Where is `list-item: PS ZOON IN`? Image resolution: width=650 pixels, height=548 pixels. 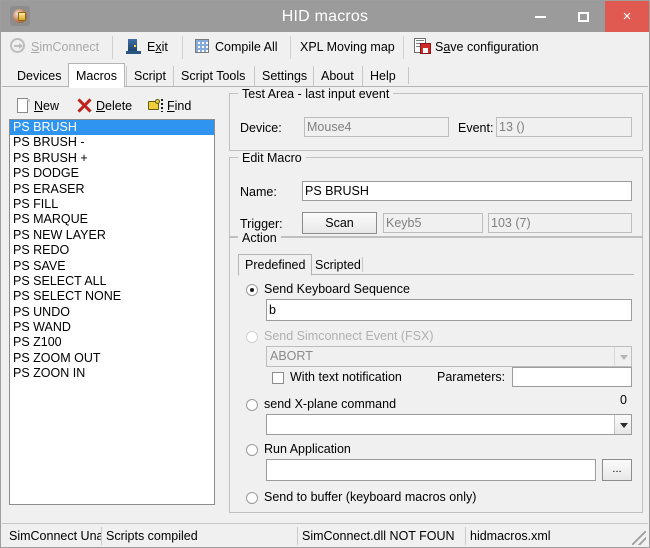
list-item: PS ZOON IN is located at coordinates (112, 373).